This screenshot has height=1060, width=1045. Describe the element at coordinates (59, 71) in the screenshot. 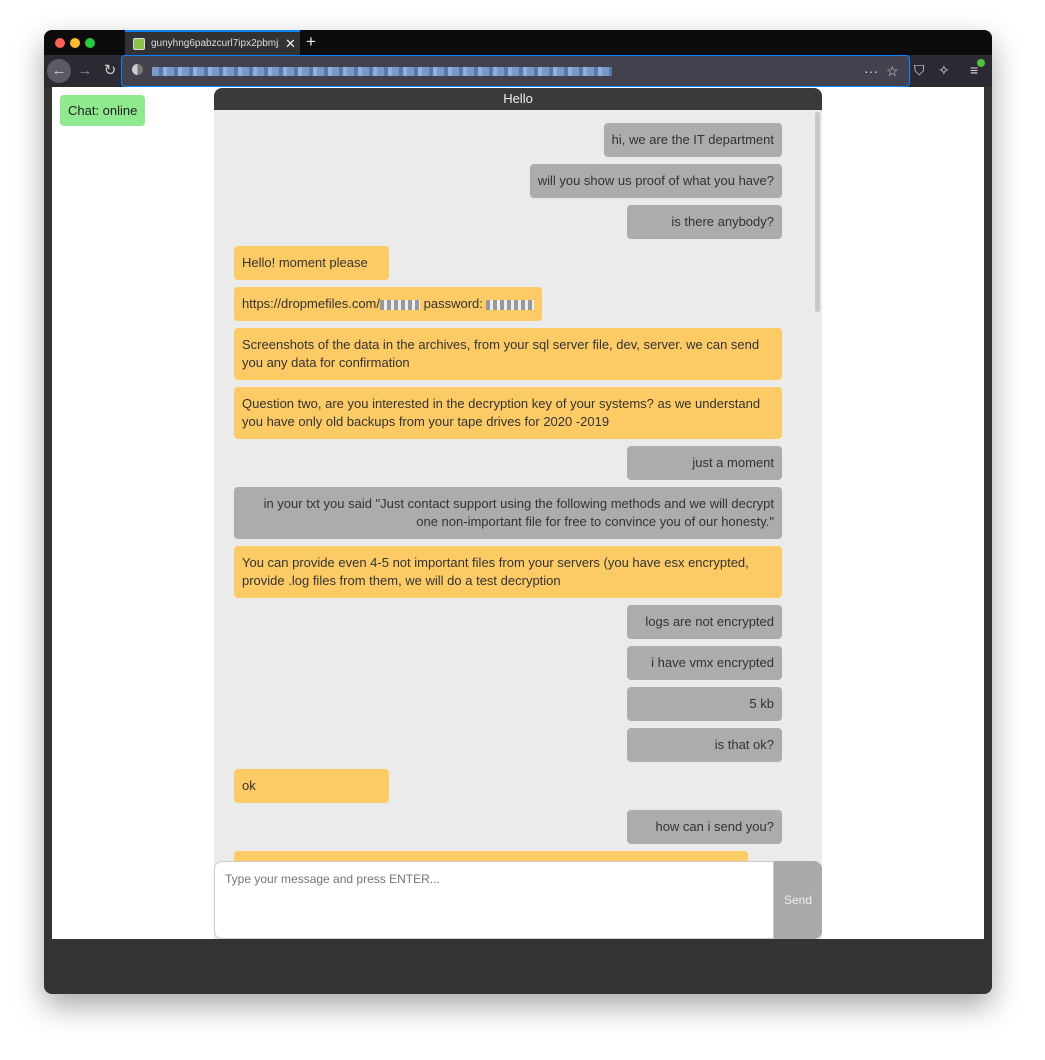

I see `back-icon: ←` at that location.